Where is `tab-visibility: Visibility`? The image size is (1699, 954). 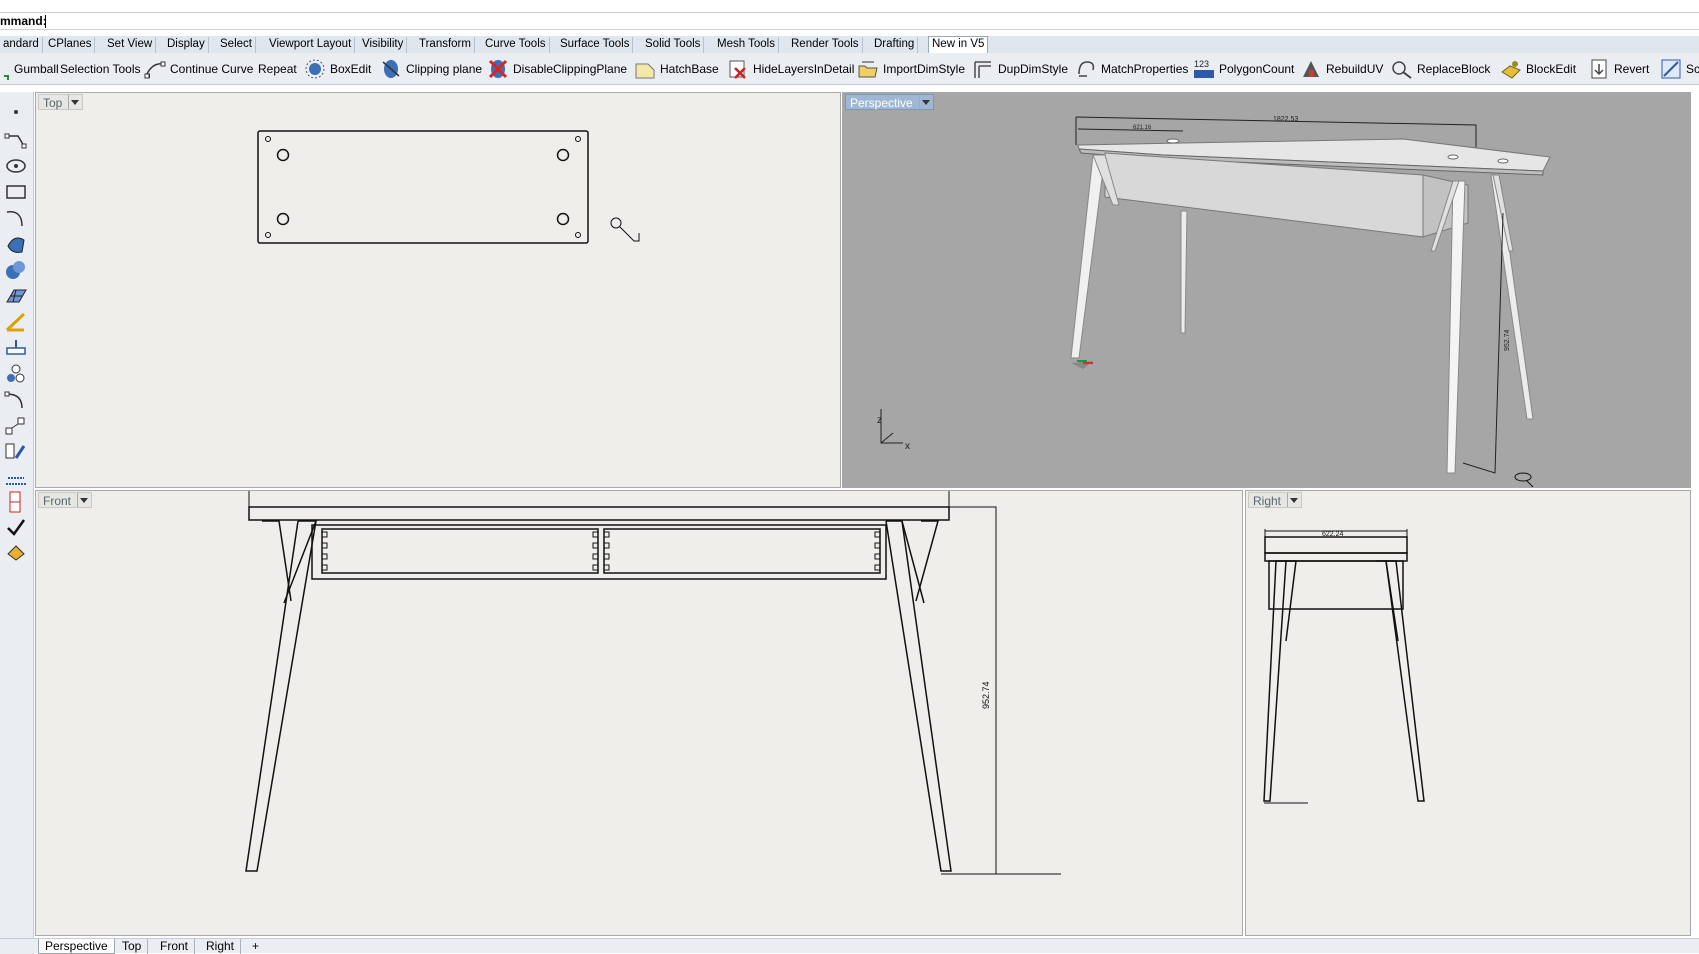
tab-visibility: Visibility is located at coordinates (383, 45).